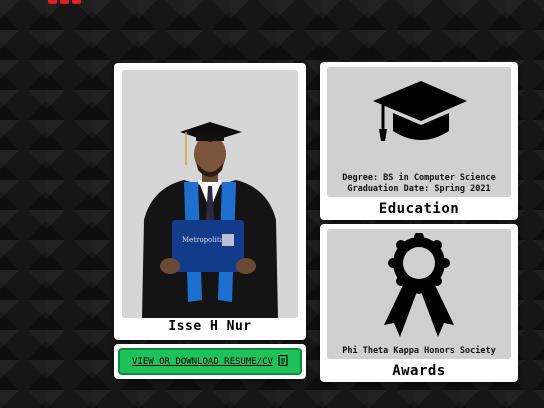 The image size is (544, 408). I want to click on awards-title: Awards, so click(419, 371).